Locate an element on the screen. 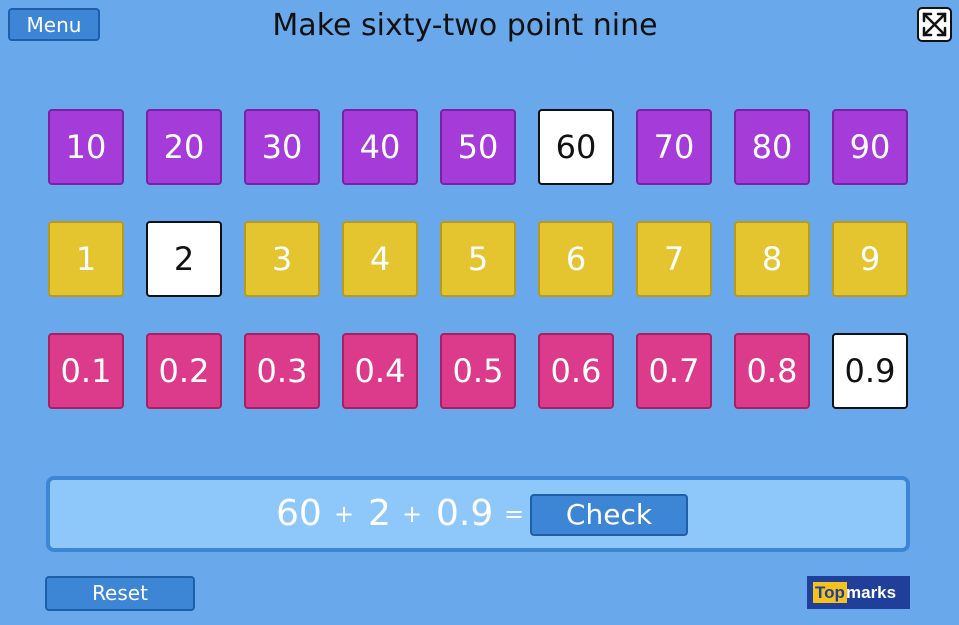 This screenshot has width=959, height=625. equation-term: 60 is located at coordinates (299, 513).